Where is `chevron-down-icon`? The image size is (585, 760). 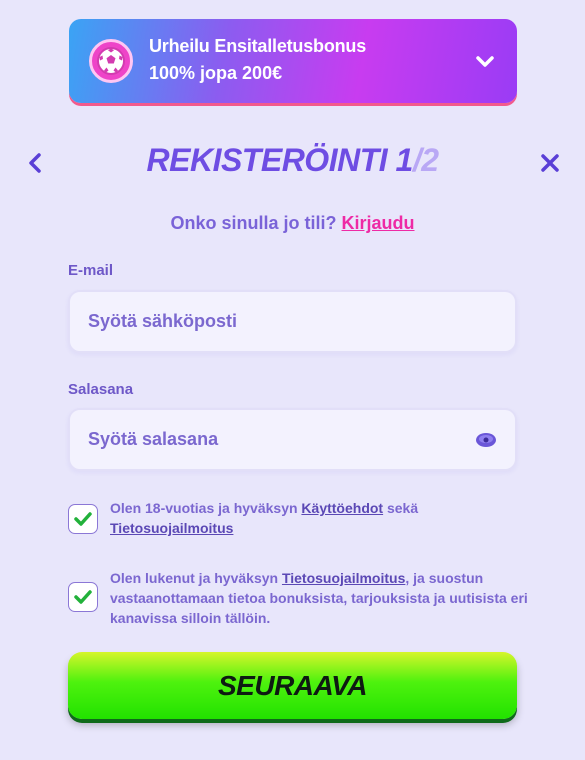 chevron-down-icon is located at coordinates (485, 61).